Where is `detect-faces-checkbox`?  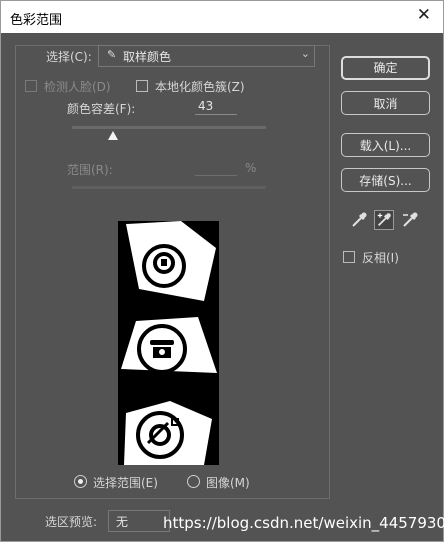
detect-faces-checkbox is located at coordinates (31, 86).